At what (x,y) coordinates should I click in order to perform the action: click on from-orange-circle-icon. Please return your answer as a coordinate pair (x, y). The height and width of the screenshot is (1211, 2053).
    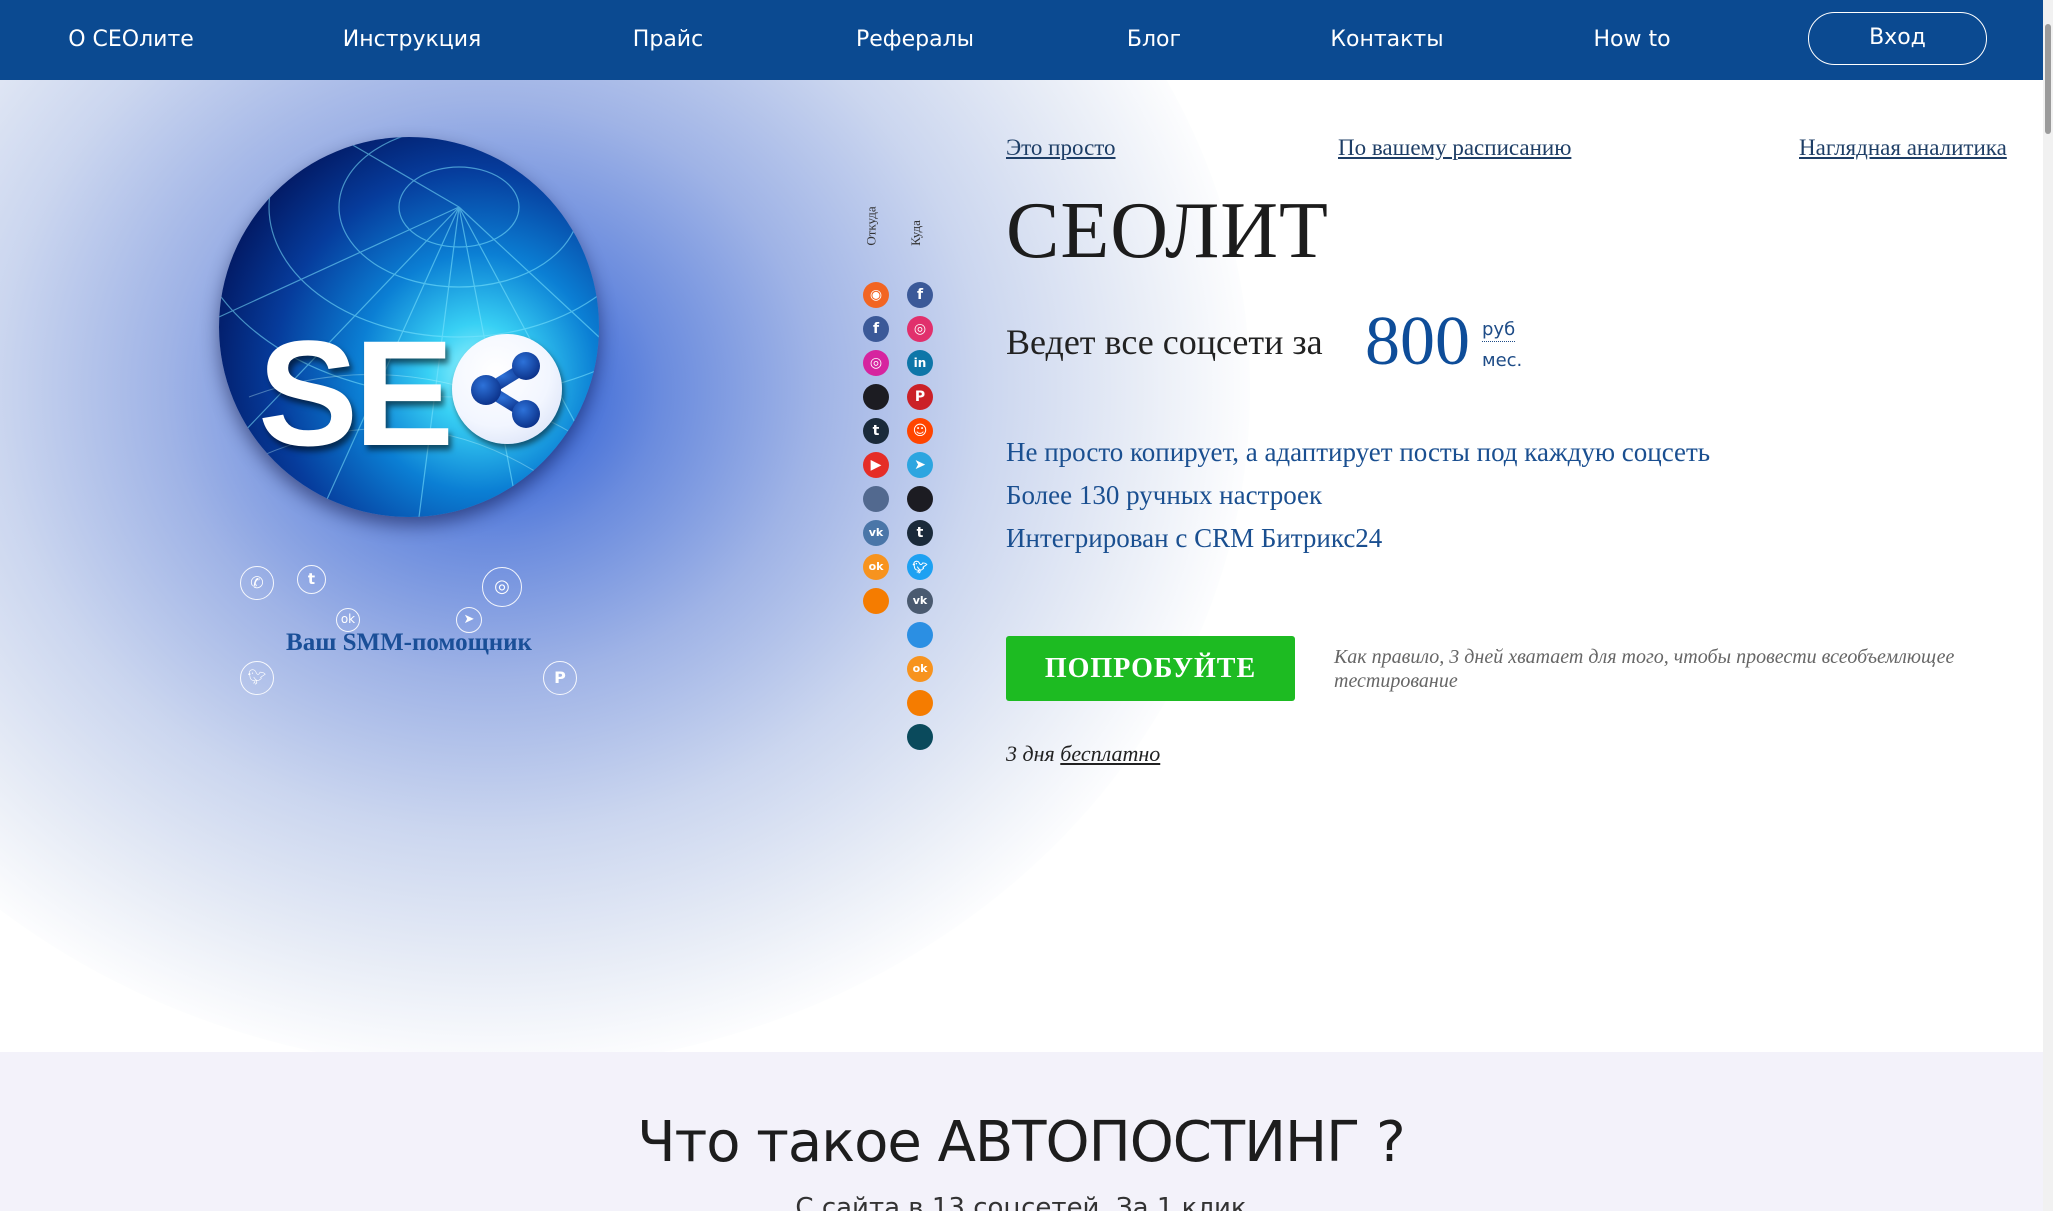
    Looking at the image, I should click on (876, 601).